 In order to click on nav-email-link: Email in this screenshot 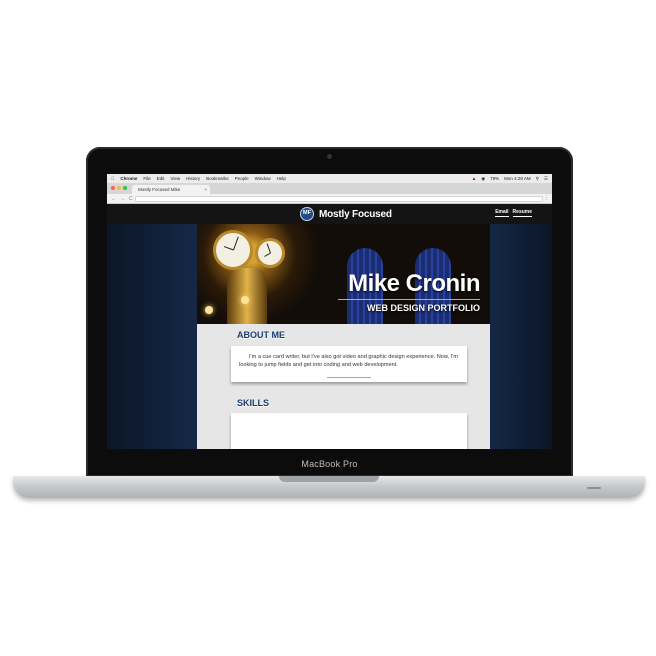, I will do `click(502, 213)`.